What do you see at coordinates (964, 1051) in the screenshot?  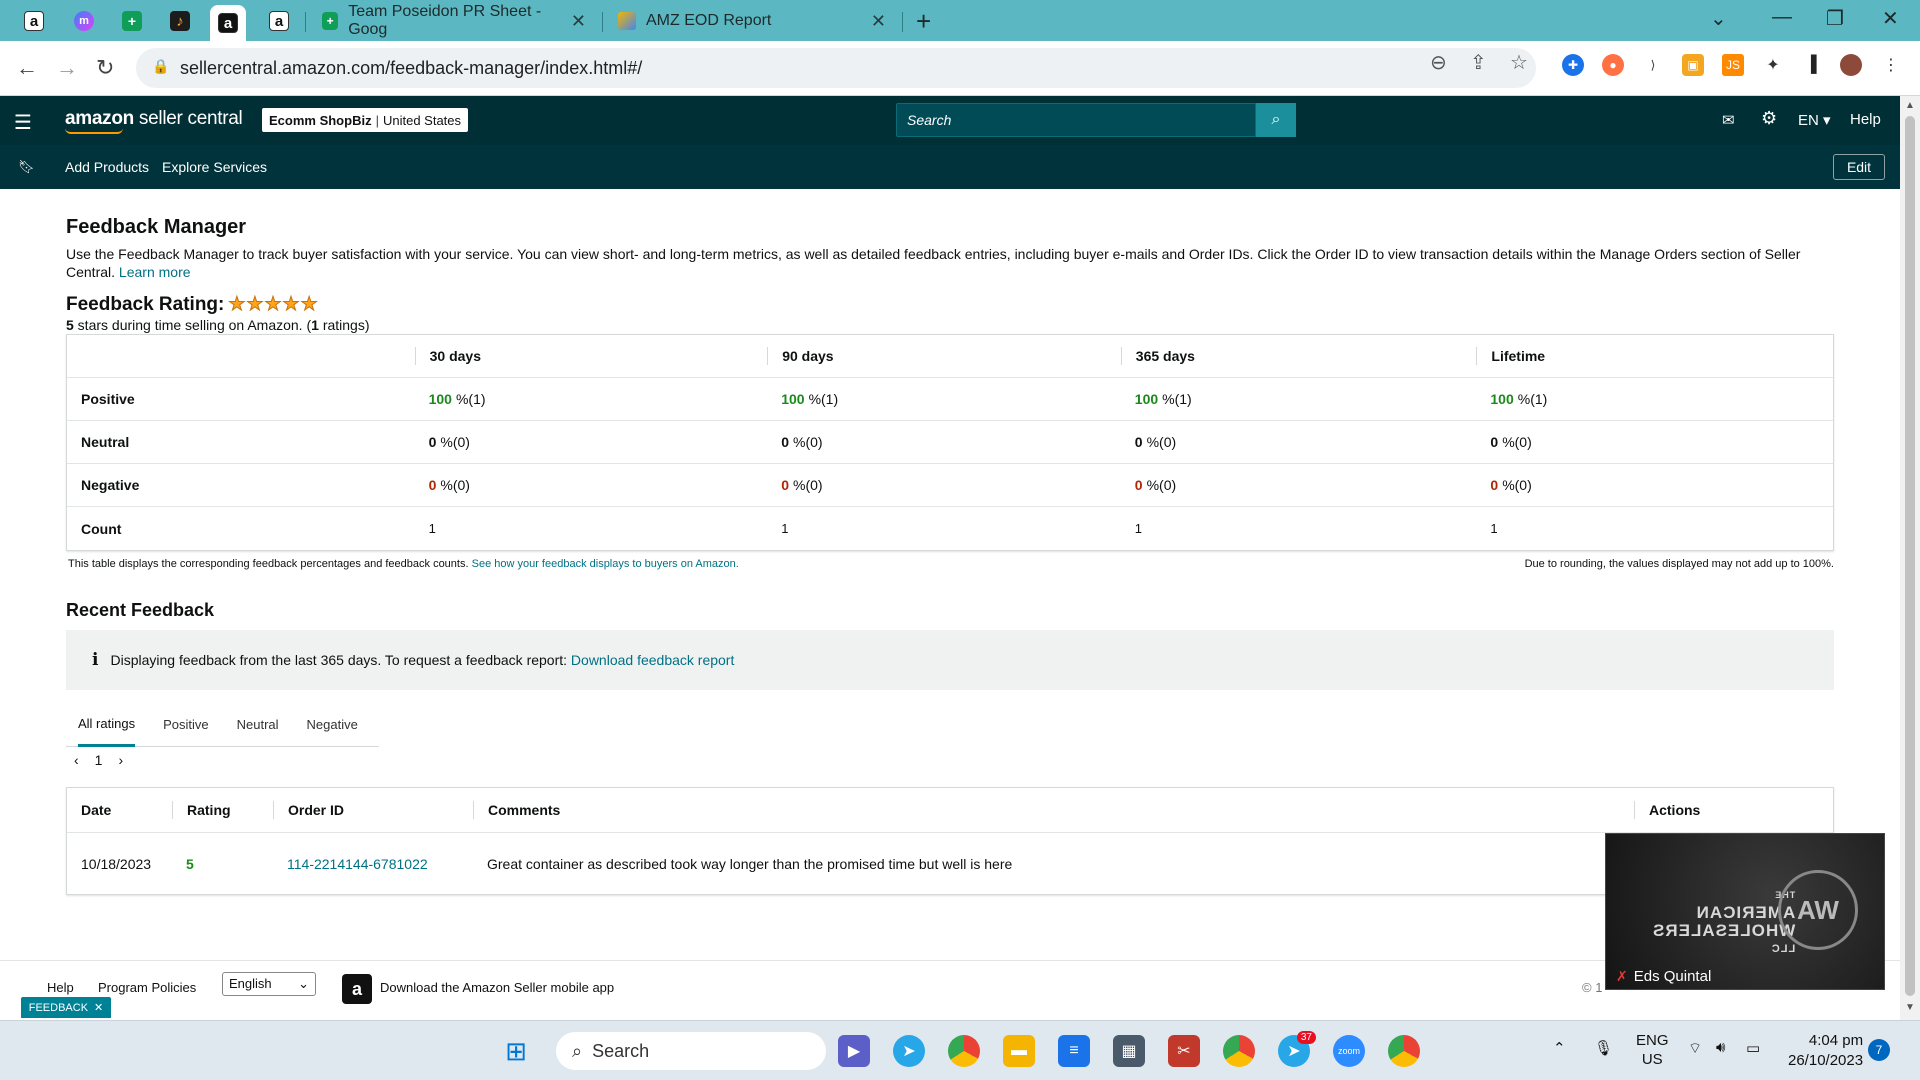 I see `chrome-icon` at bounding box center [964, 1051].